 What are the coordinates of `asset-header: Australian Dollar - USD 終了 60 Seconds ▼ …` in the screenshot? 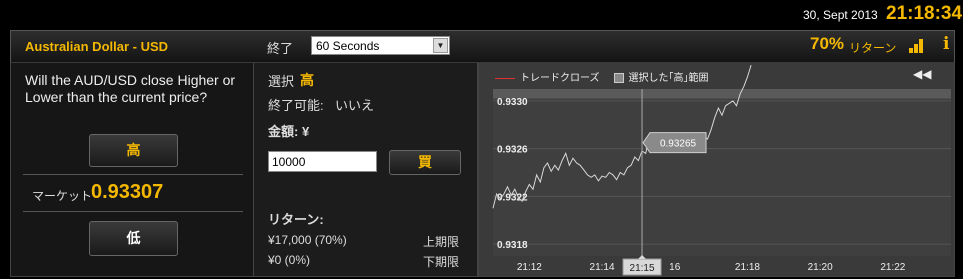 It's located at (482, 46).